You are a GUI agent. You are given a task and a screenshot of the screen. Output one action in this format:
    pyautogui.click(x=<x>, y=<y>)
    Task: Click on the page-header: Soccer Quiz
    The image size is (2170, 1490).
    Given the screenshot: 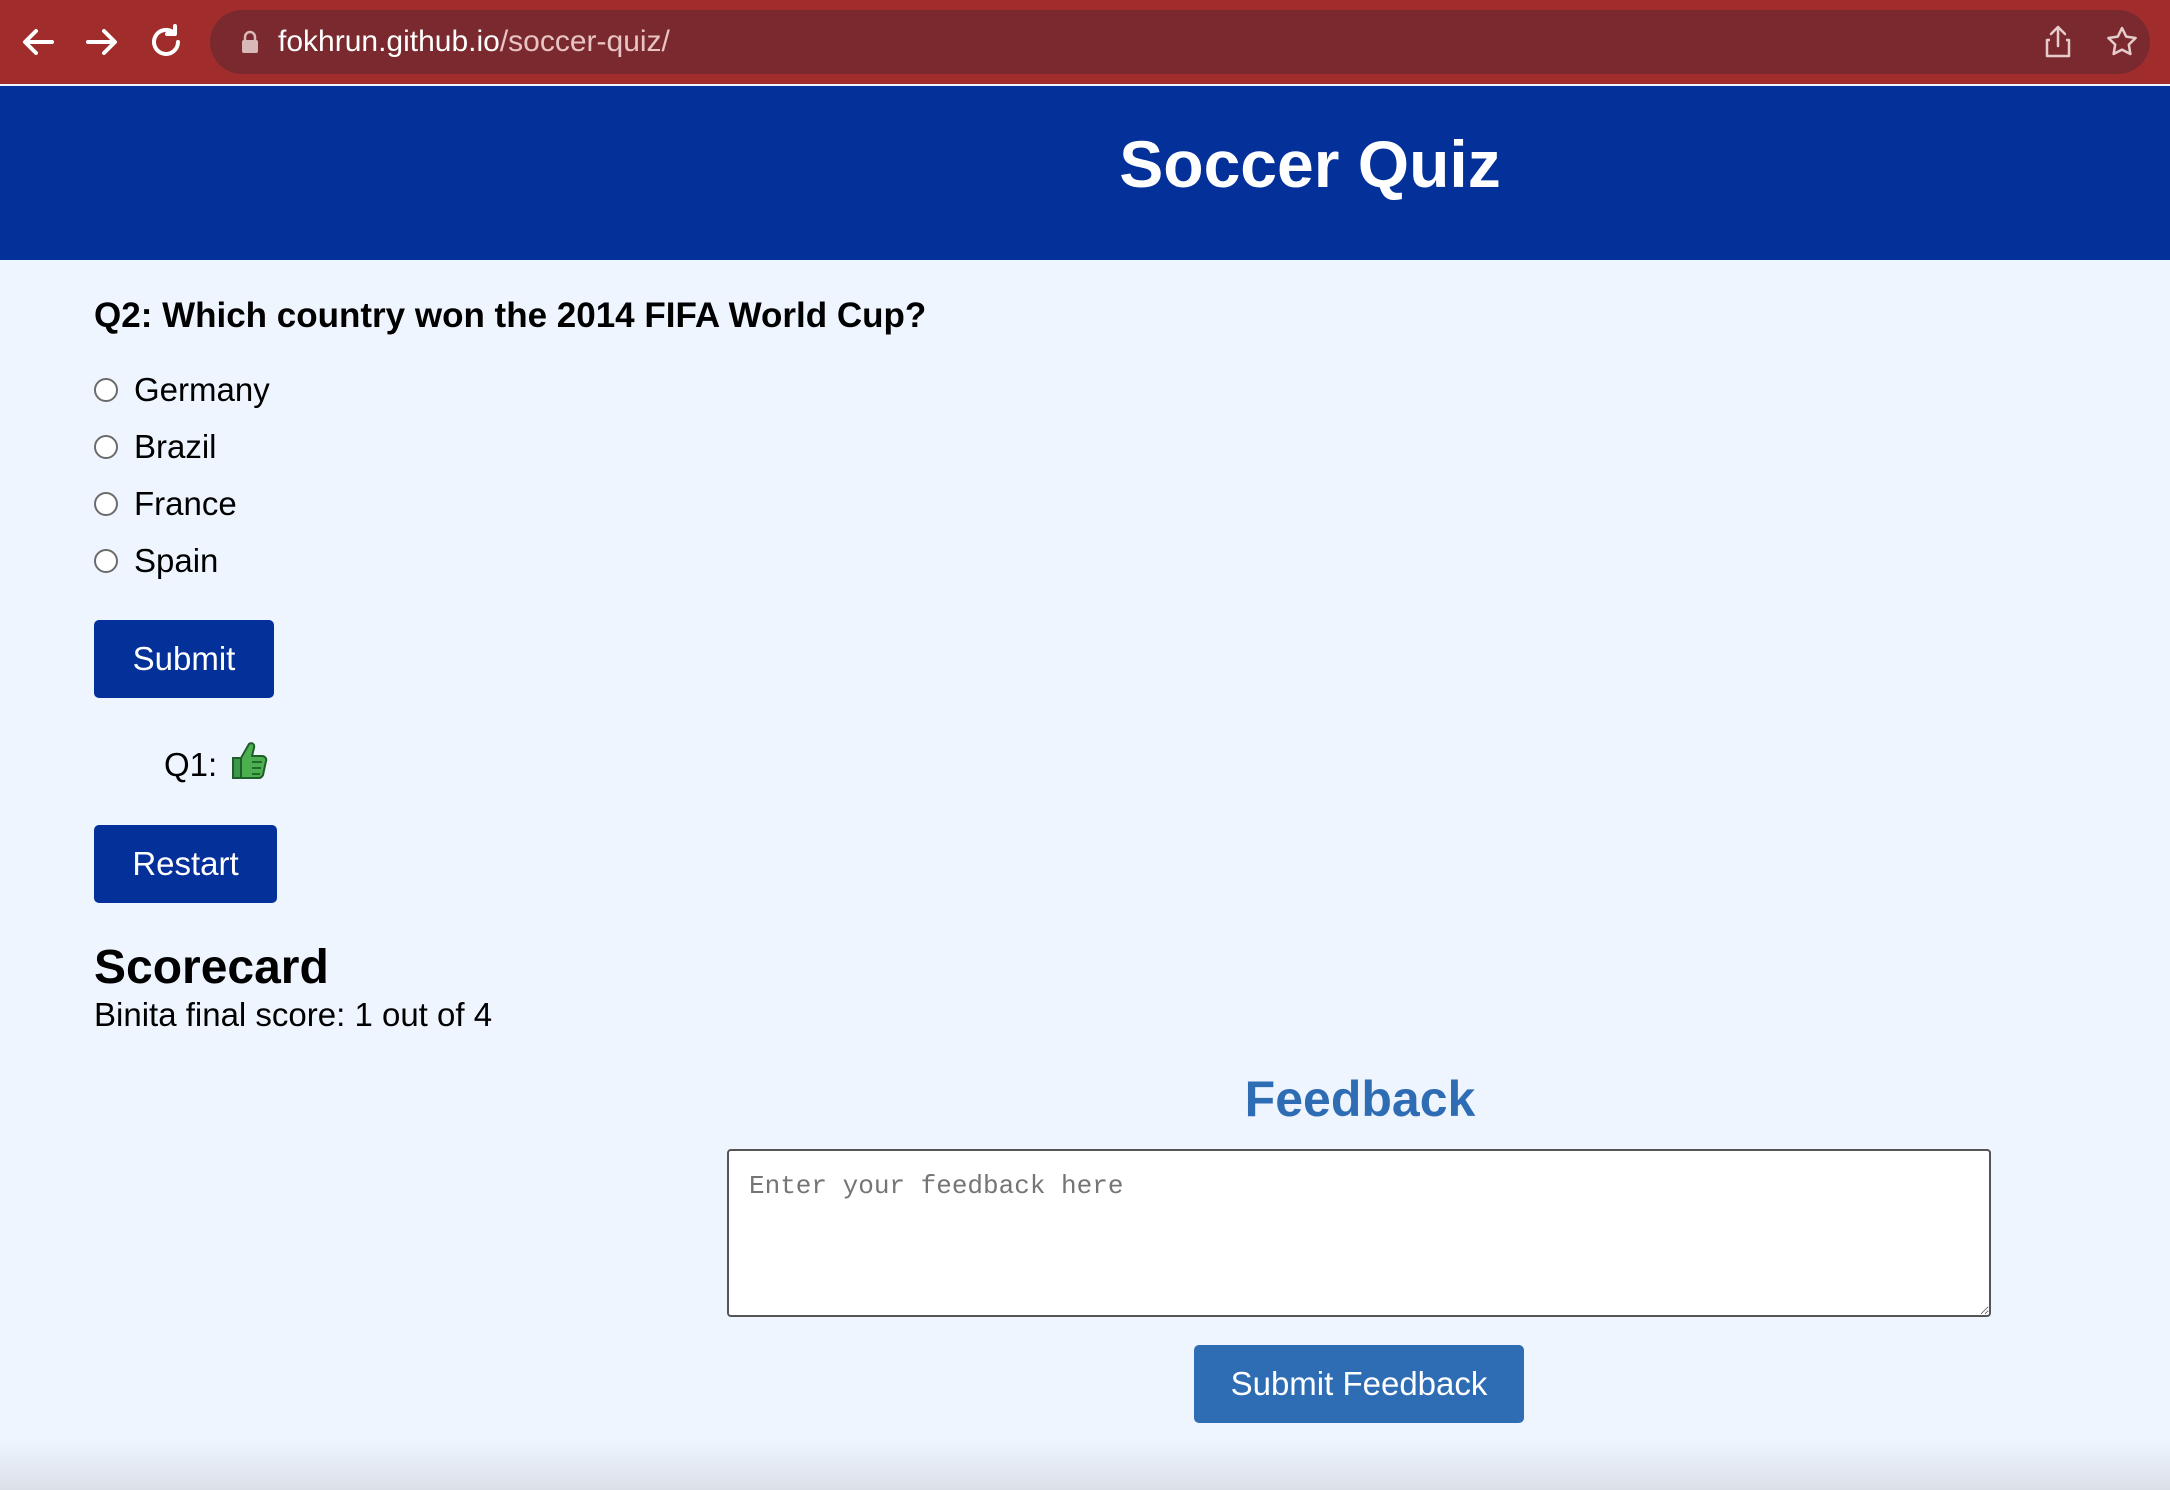 What is the action you would take?
    pyautogui.click(x=1085, y=173)
    